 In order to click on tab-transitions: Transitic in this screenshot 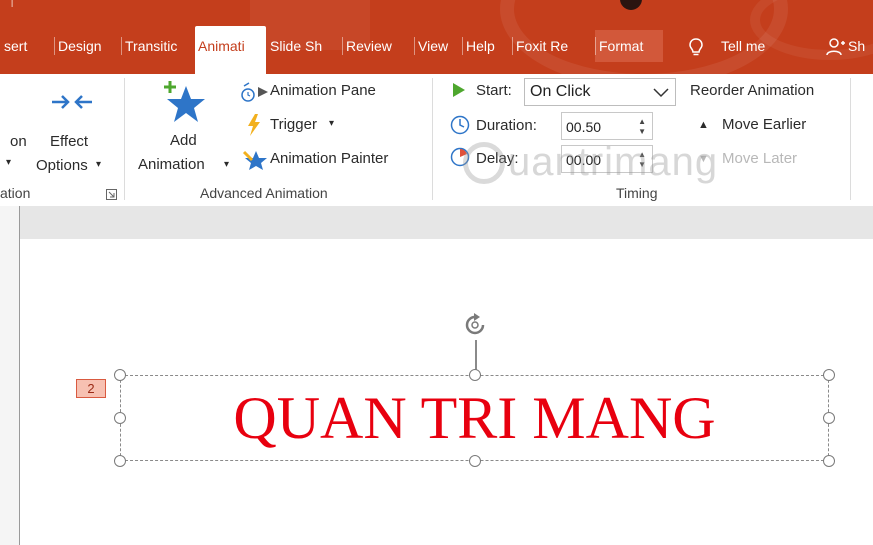, I will do `click(157, 46)`.